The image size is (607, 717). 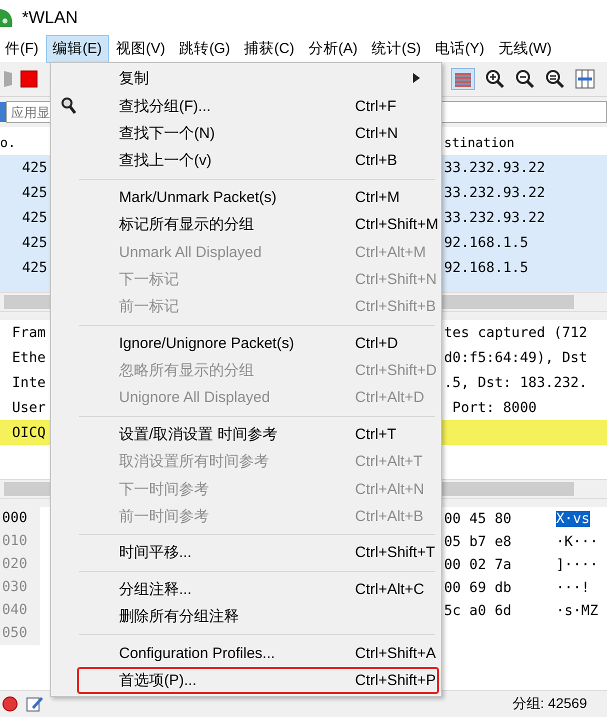 What do you see at coordinates (258, 161) in the screenshot?
I see `menu-item: 查找上一个(v) Ctrl+B` at bounding box center [258, 161].